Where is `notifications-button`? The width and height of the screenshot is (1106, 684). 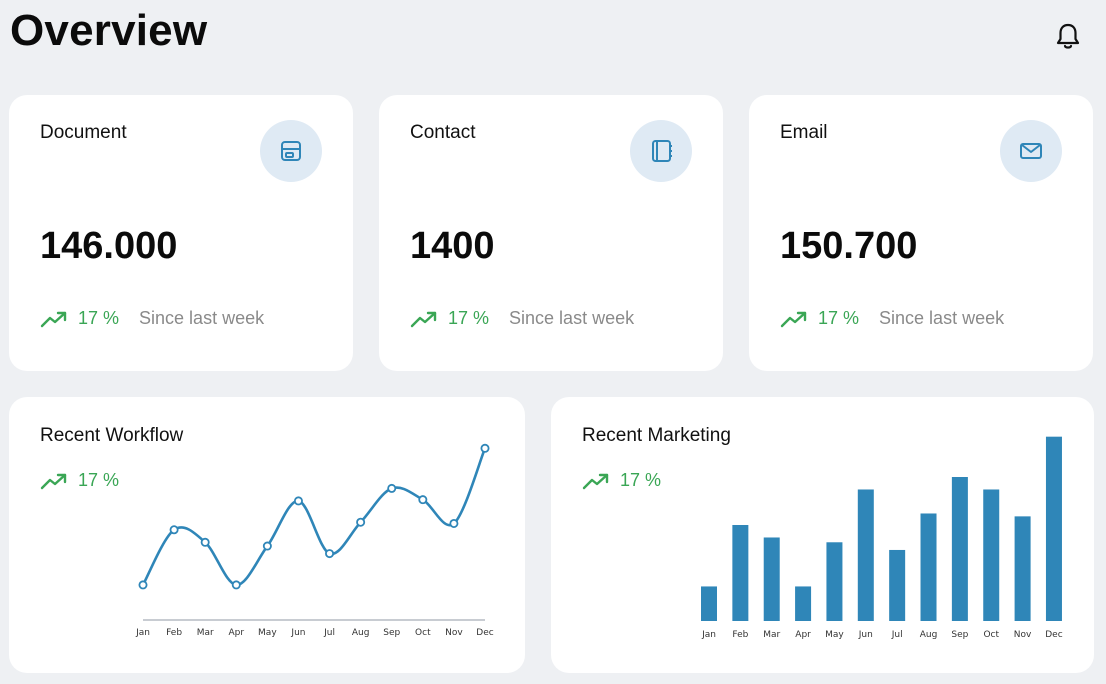 notifications-button is located at coordinates (1068, 36).